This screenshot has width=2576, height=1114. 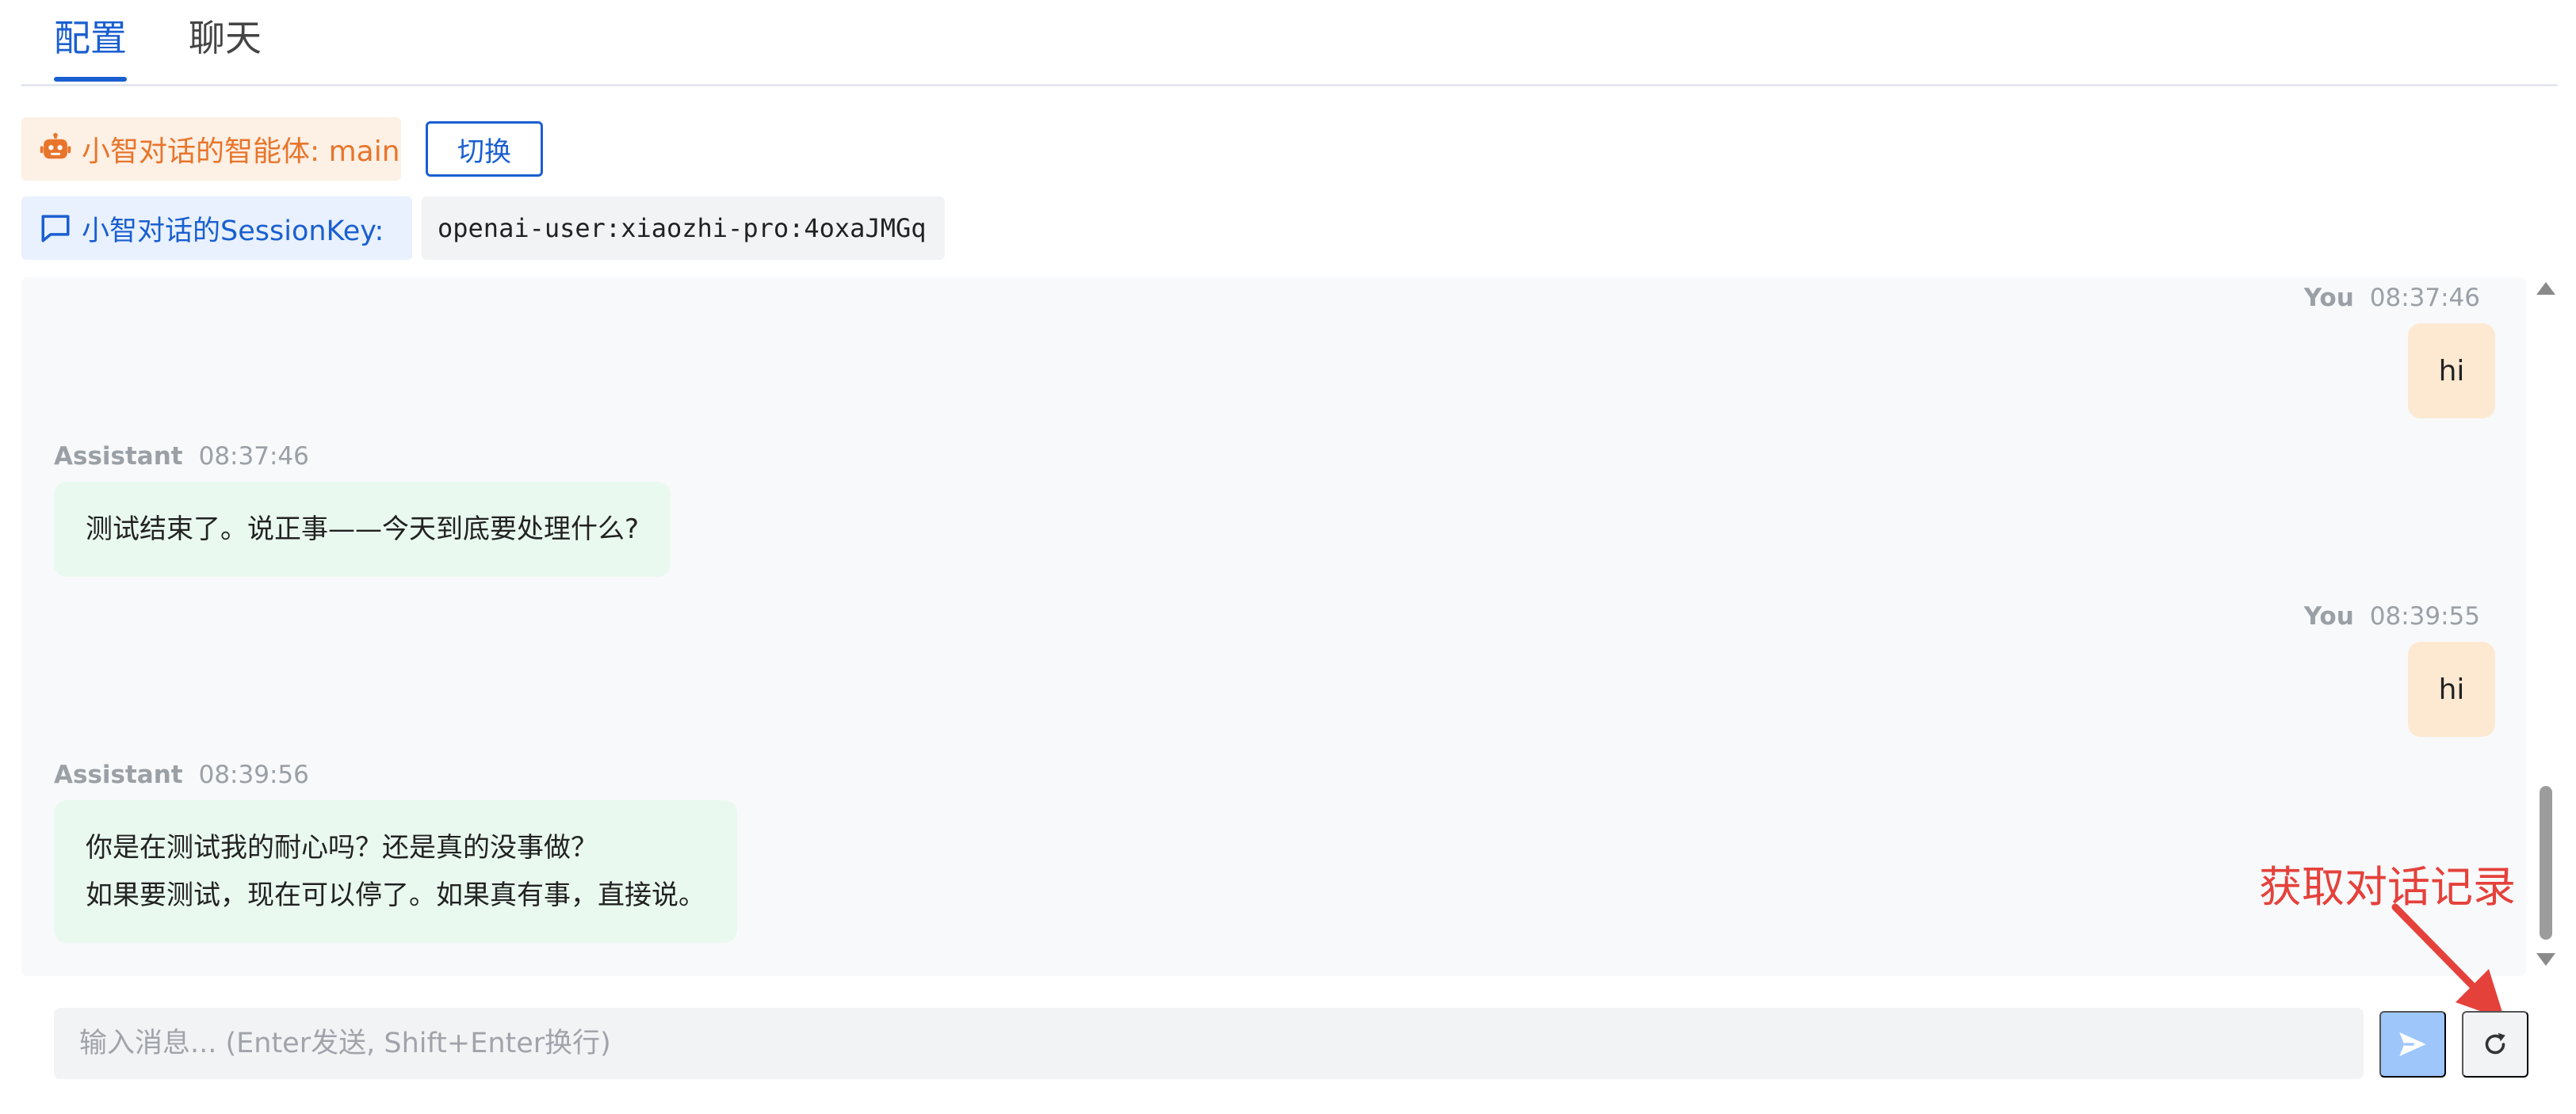 What do you see at coordinates (395, 895) in the screenshot?
I see `message-text: 如果要测试，现在可以停了。如果真有事，直接说。` at bounding box center [395, 895].